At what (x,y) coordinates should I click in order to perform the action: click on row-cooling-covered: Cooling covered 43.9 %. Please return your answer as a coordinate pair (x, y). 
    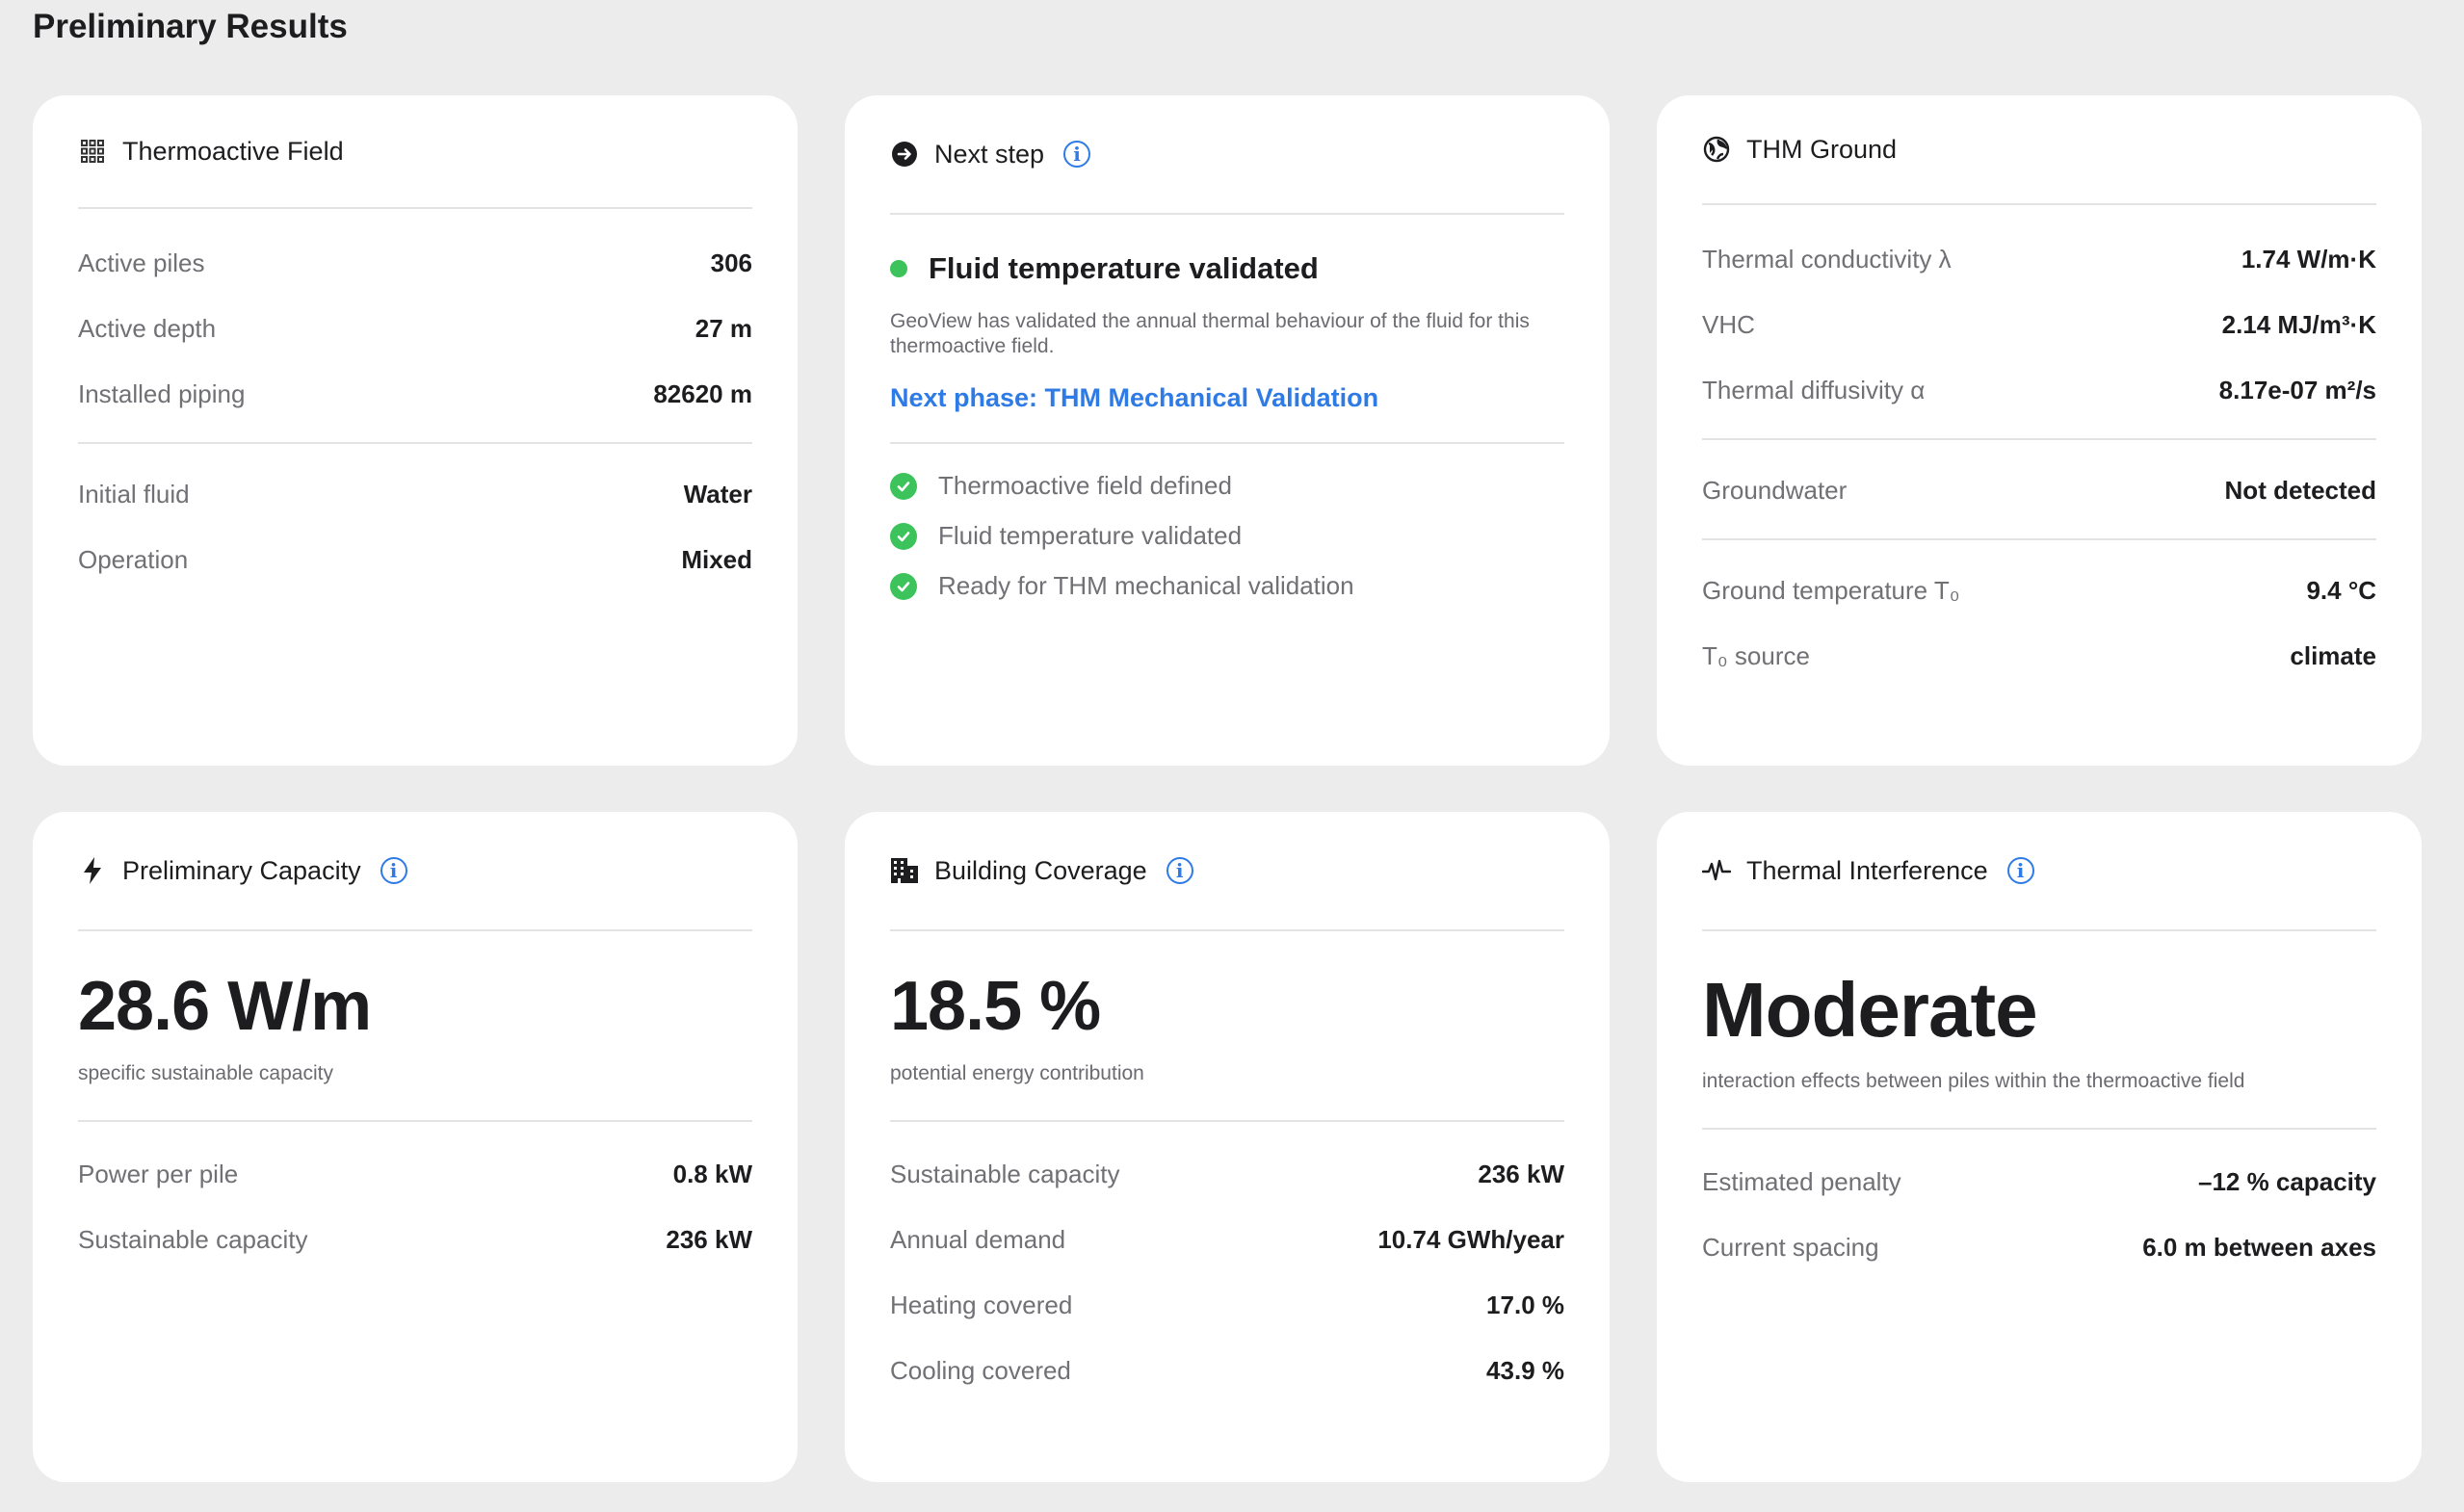
    Looking at the image, I should click on (1227, 1370).